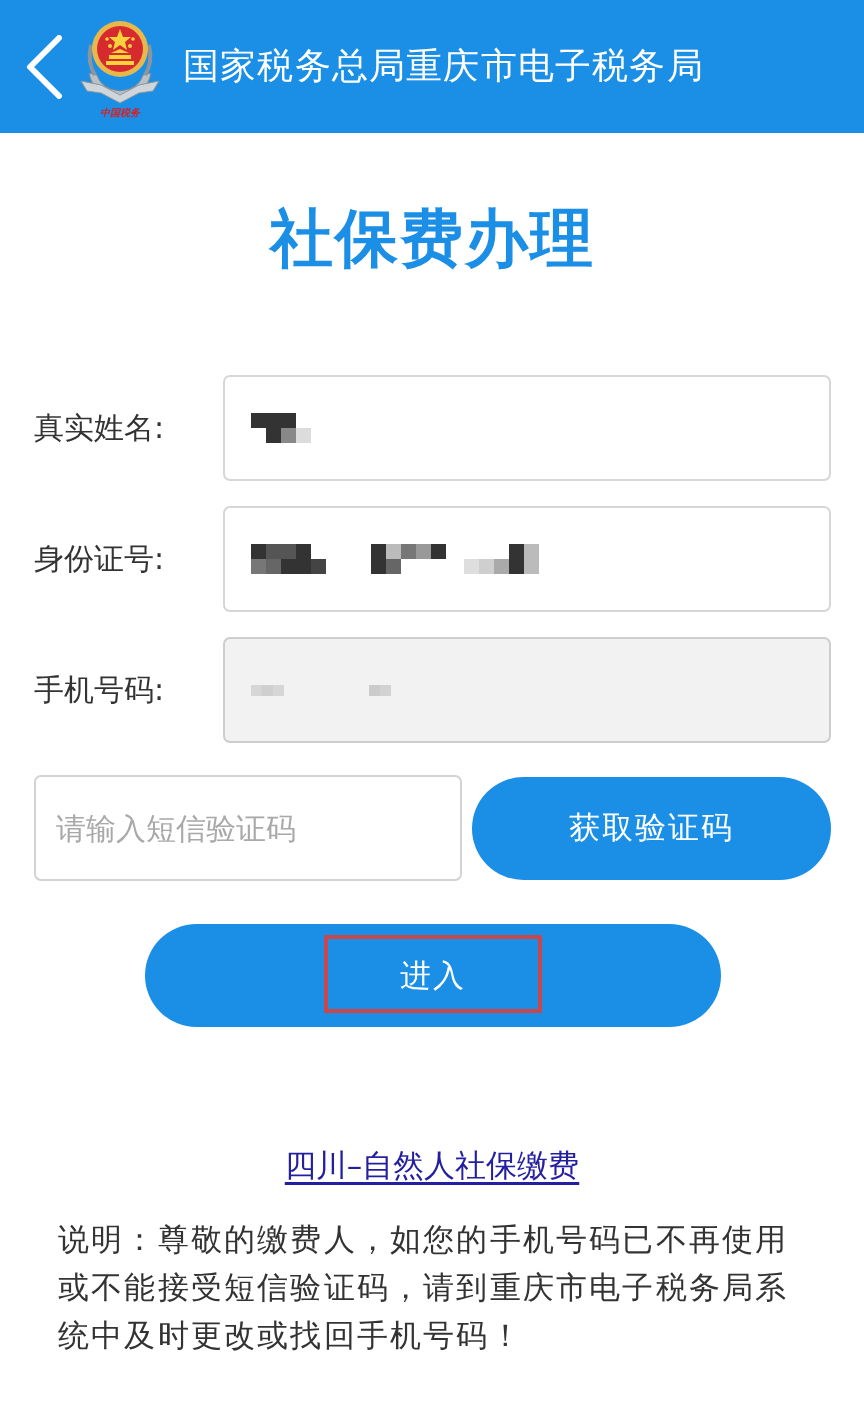 Image resolution: width=864 pixels, height=1404 pixels. I want to click on field-label: 真实姓名:, so click(100, 427).